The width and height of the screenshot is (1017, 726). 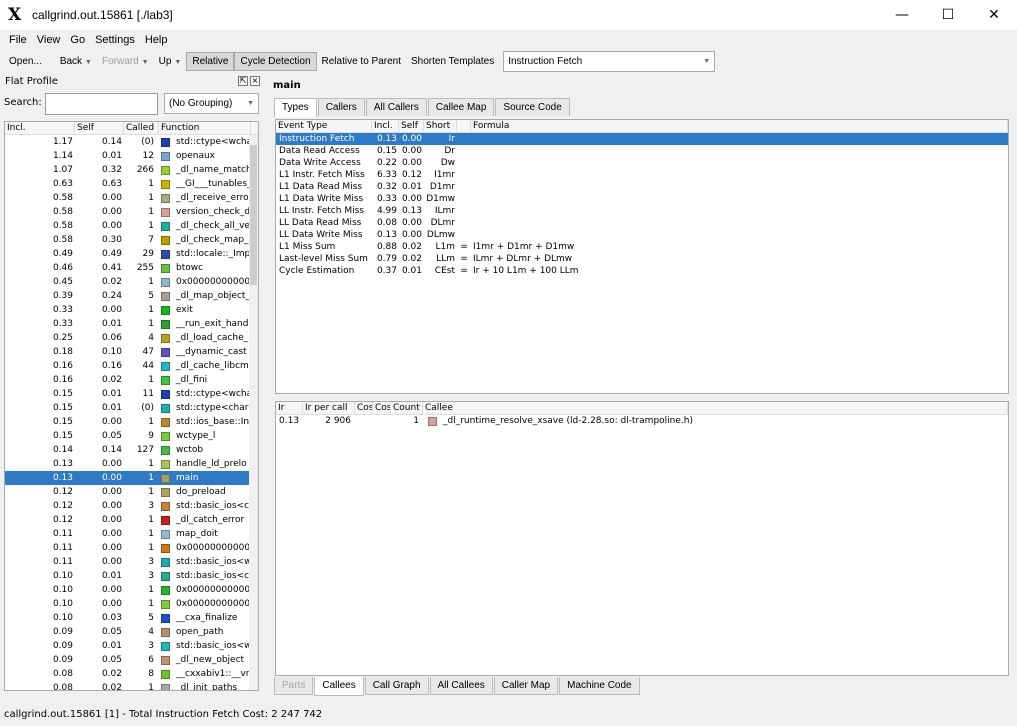 I want to click on function-row: 1.07 0.32 266 _dl_name_match, so click(x=131, y=170).